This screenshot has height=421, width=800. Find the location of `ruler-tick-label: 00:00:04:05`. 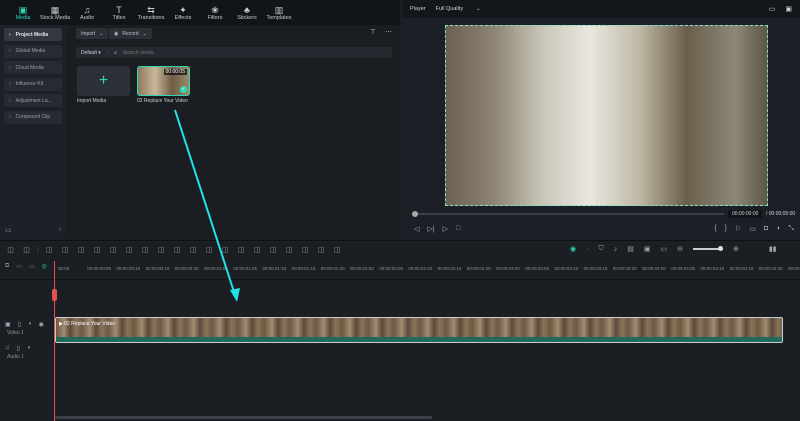

ruler-tick-label: 00:00:04:05 is located at coordinates (683, 268).